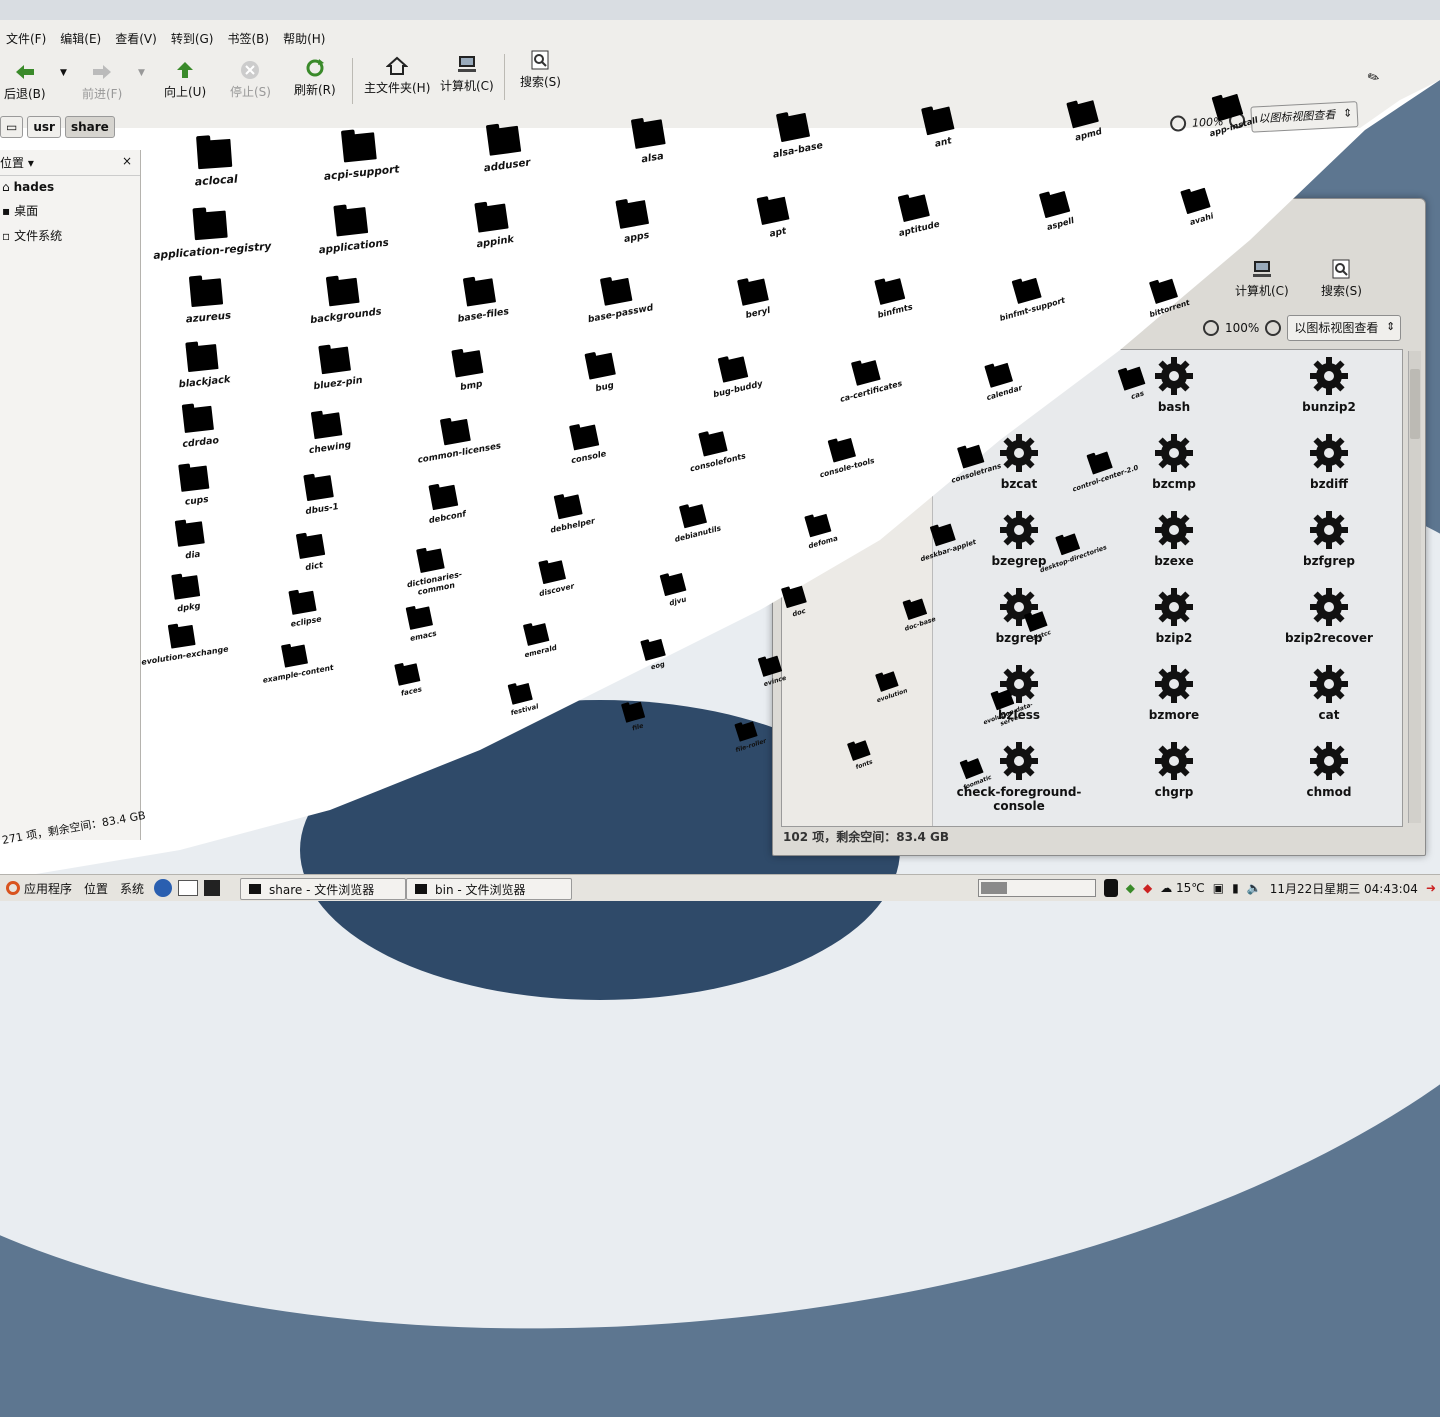  What do you see at coordinates (675, 590) in the screenshot?
I see `folder-item: djvu` at bounding box center [675, 590].